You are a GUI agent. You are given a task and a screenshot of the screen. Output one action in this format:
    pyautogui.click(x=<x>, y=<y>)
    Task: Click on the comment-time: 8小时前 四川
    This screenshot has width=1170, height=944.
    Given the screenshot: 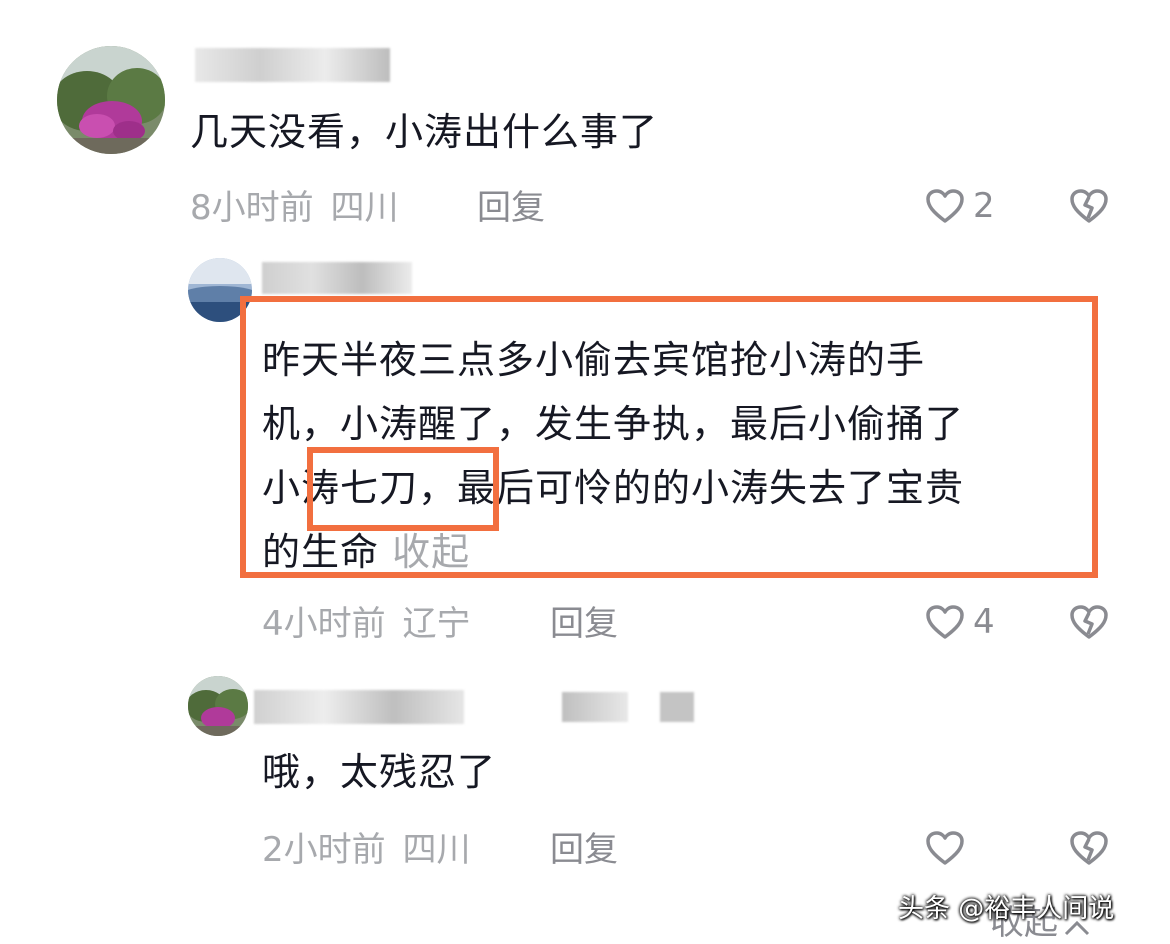 What is the action you would take?
    pyautogui.click(x=294, y=204)
    